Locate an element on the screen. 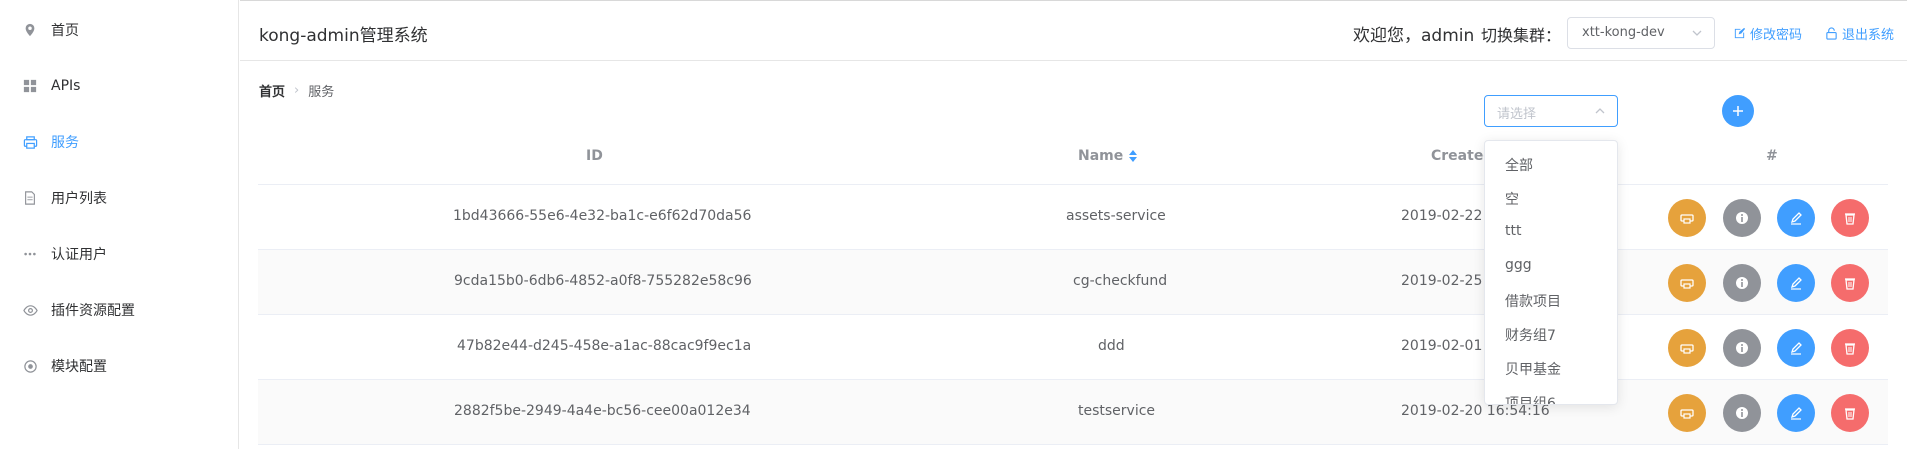 The width and height of the screenshot is (1907, 449). cell-created: 2019-02-20 16:54:16 is located at coordinates (1475, 411).